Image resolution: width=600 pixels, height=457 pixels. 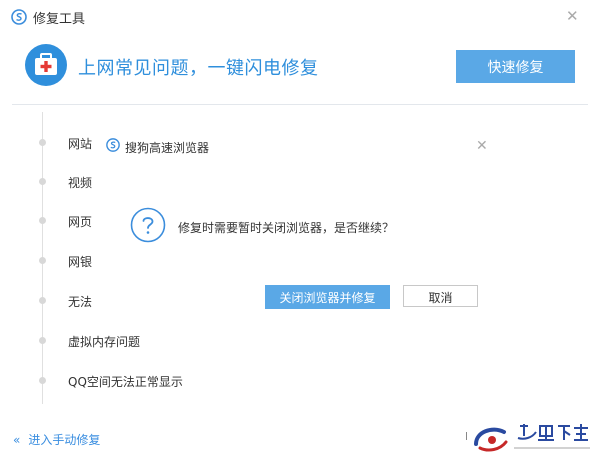 I want to click on list-item-online-banking: 网银, so click(x=80, y=262).